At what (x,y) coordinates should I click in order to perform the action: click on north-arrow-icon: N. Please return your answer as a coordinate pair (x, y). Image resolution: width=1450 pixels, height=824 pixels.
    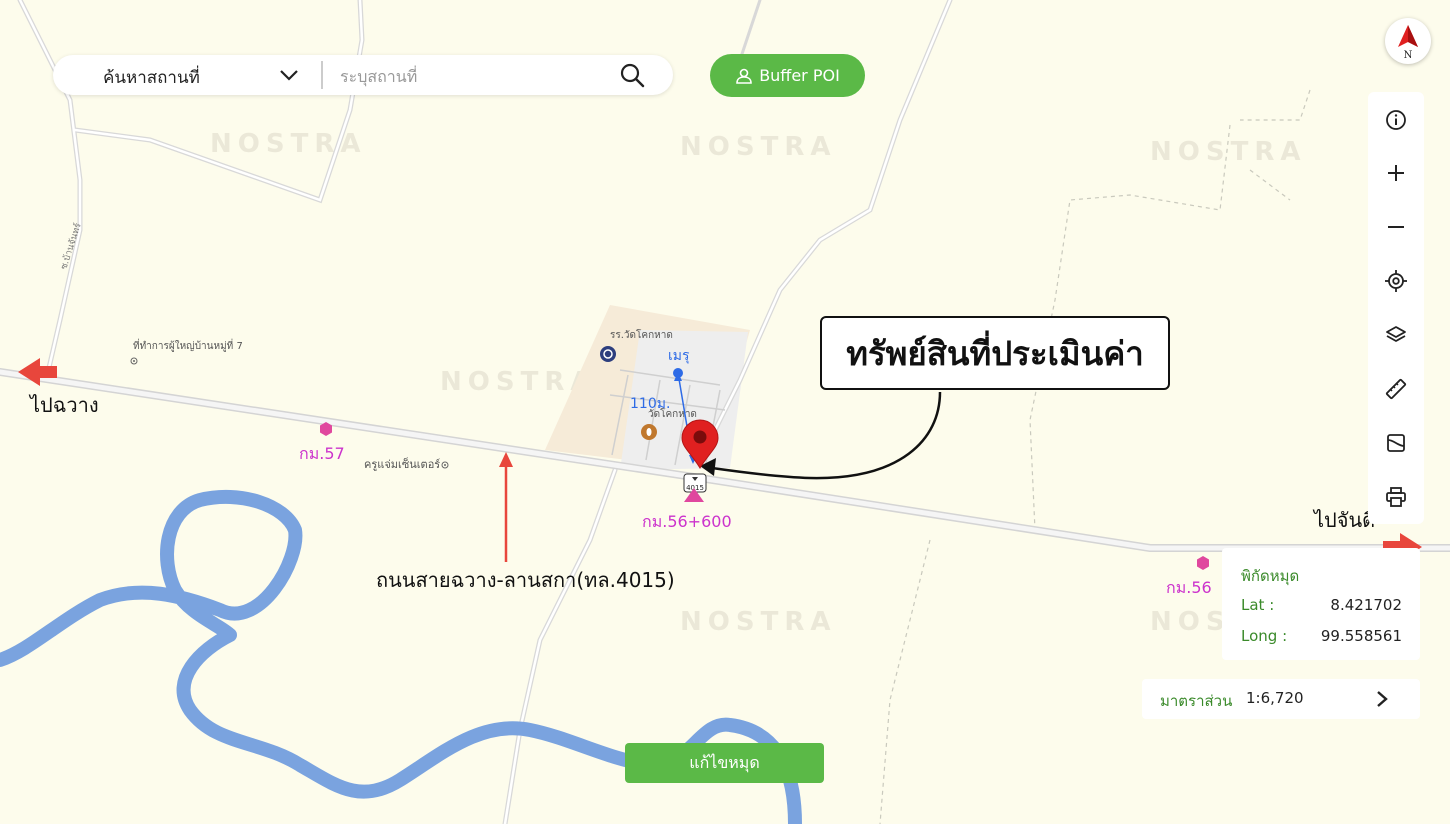
    Looking at the image, I should click on (1408, 43).